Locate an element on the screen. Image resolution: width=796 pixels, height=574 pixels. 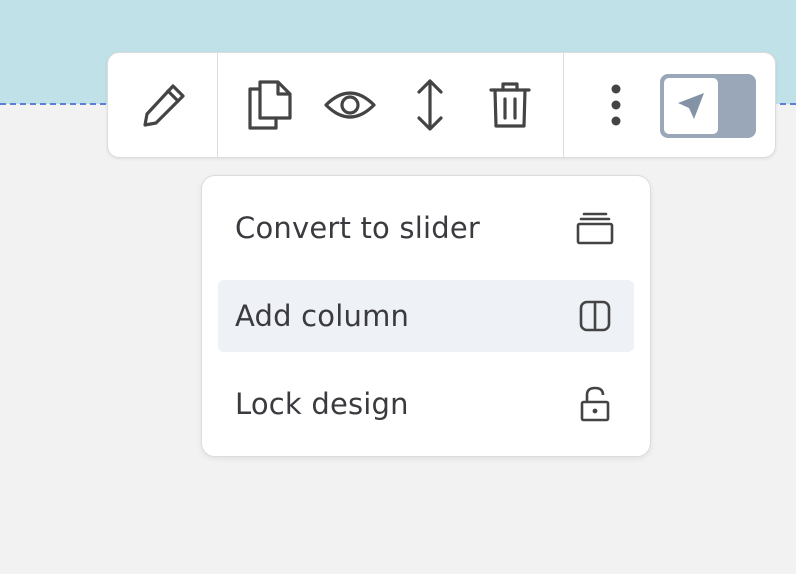
toggle-knob is located at coordinates (691, 106).